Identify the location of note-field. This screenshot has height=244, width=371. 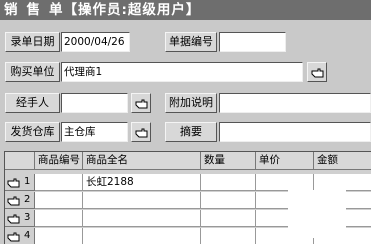
(295, 103).